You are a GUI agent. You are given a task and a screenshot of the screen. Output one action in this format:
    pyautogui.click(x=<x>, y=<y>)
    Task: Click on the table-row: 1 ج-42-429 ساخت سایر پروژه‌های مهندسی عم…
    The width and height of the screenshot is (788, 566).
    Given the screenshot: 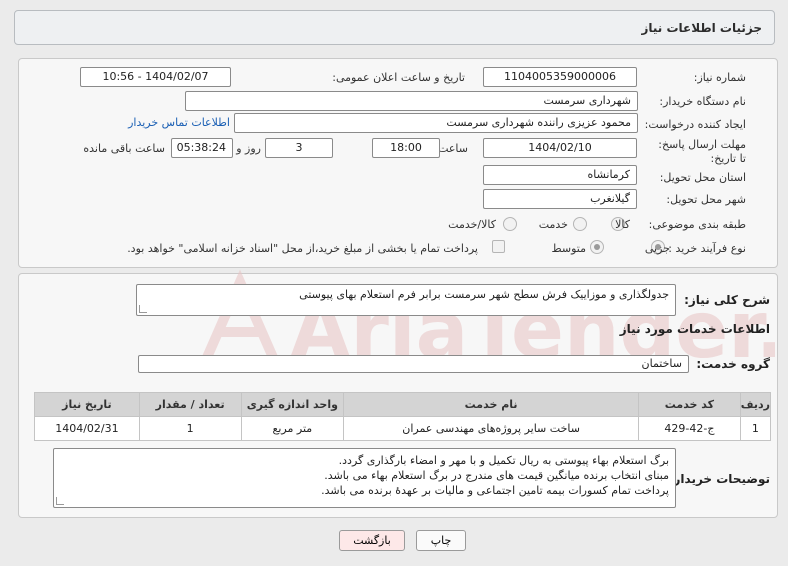 What is the action you would take?
    pyautogui.click(x=403, y=428)
    